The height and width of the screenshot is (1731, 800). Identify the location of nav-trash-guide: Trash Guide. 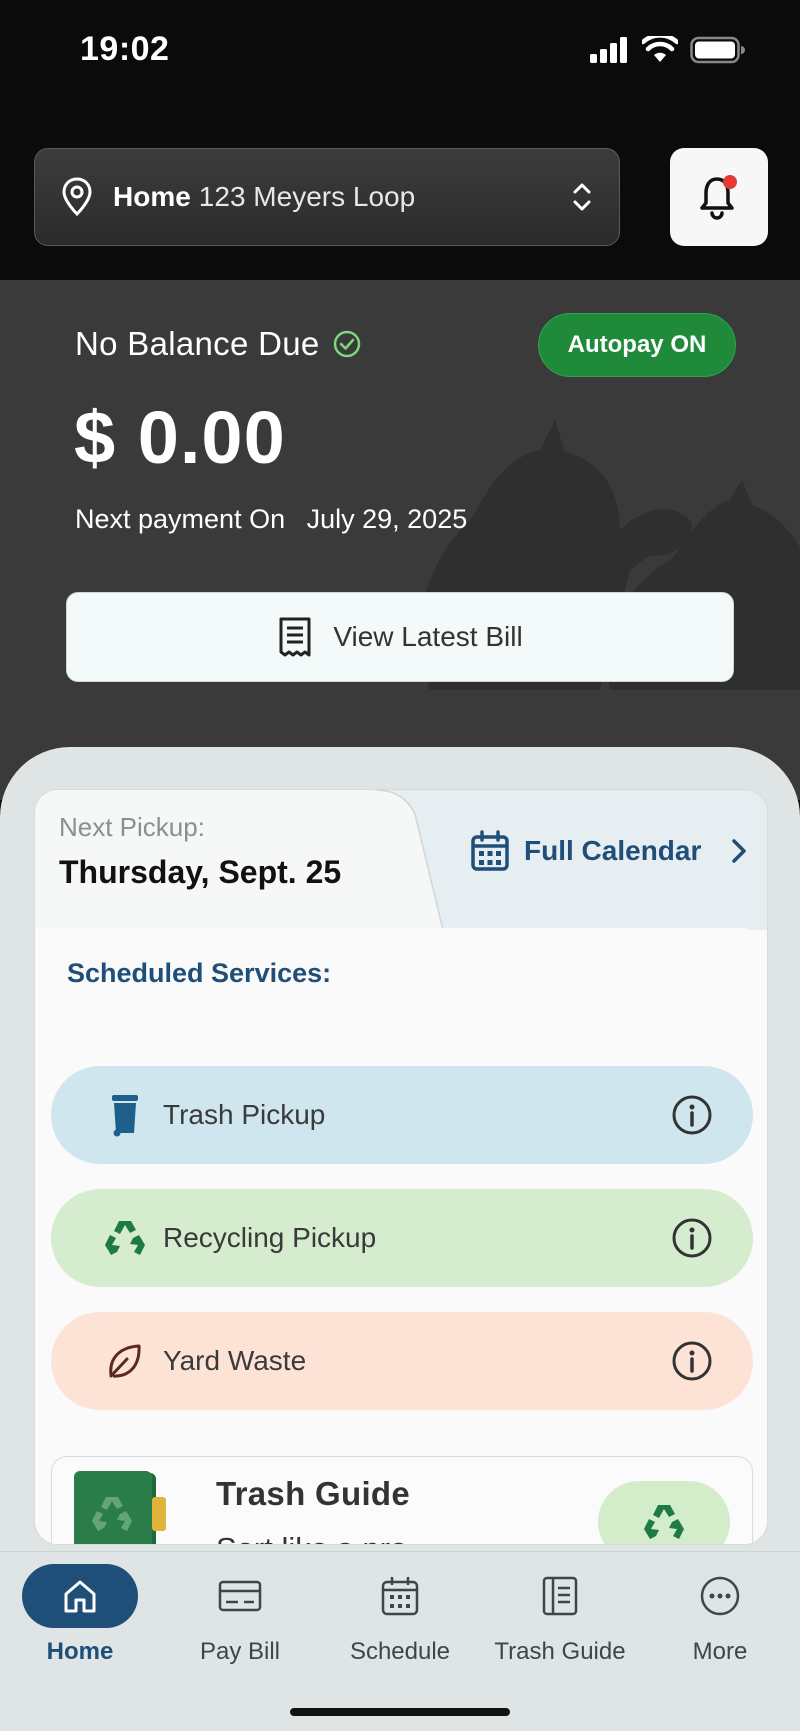
(560, 1615).